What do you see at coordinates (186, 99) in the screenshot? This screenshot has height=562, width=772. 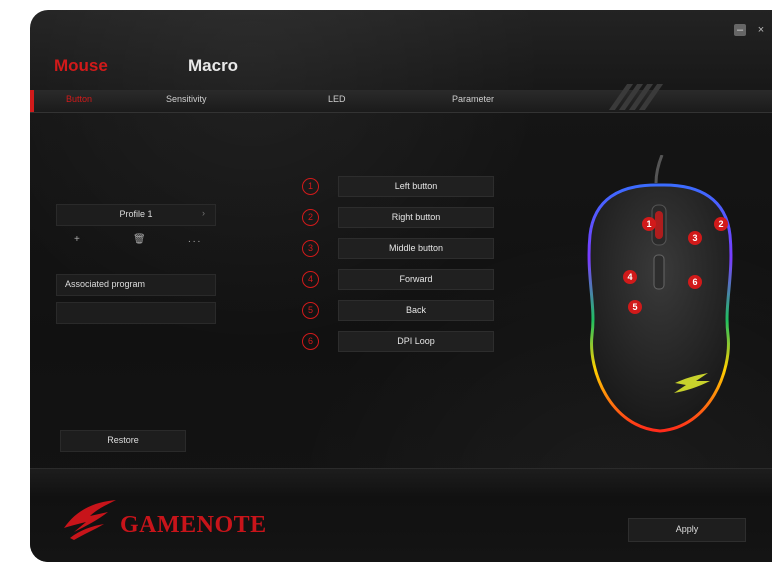 I see `subtab-sensitivity: Sensitivity` at bounding box center [186, 99].